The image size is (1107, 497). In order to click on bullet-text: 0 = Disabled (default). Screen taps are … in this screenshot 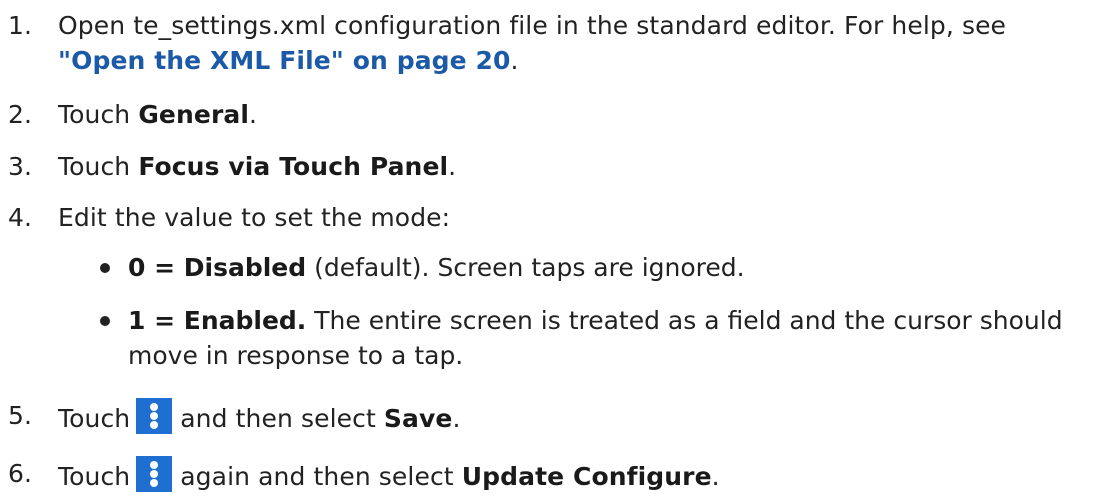, I will do `click(436, 267)`.